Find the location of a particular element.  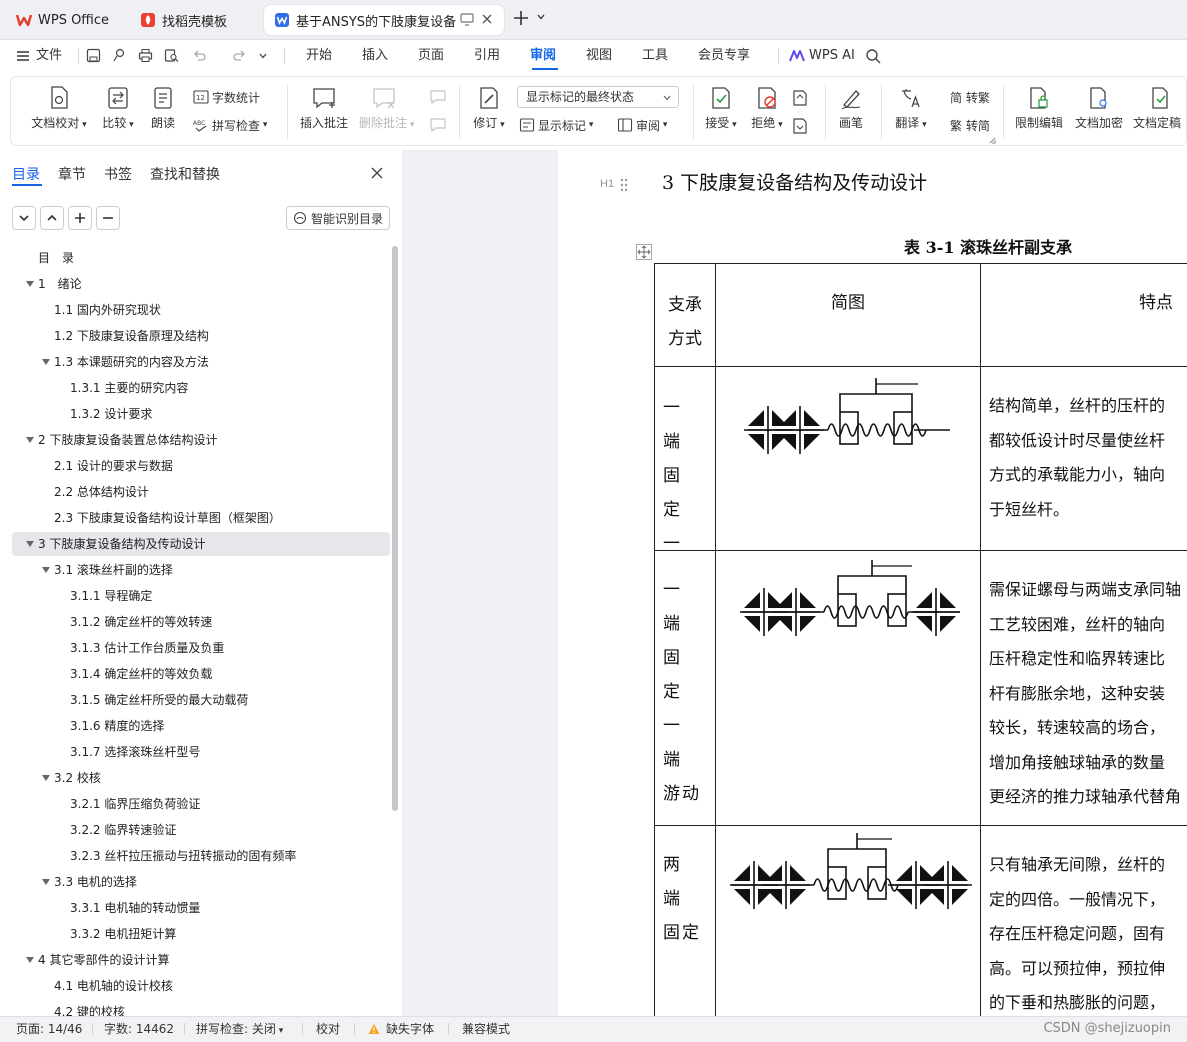

menu-wps-ai: WPS AI is located at coordinates (832, 56).